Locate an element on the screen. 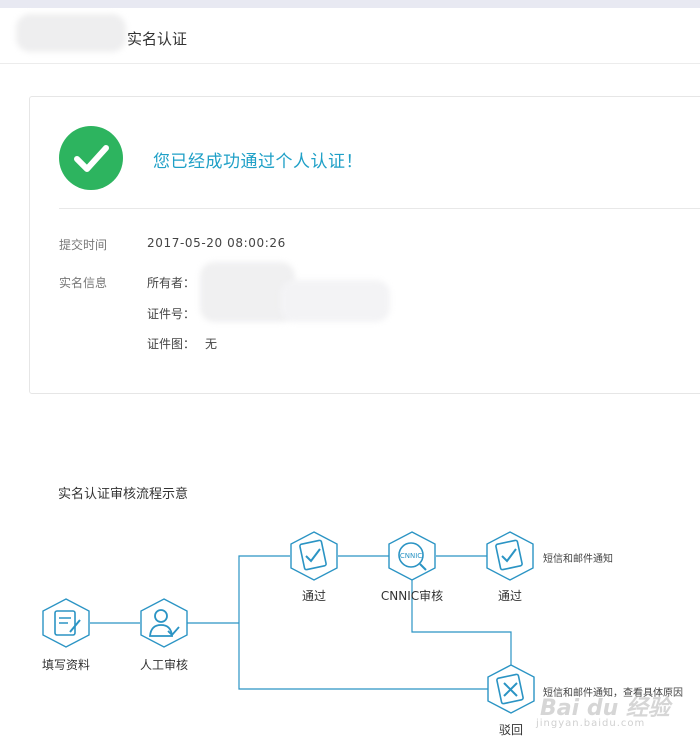 The height and width of the screenshot is (750, 700). node-label-pass-upper: 通过 is located at coordinates (314, 596).